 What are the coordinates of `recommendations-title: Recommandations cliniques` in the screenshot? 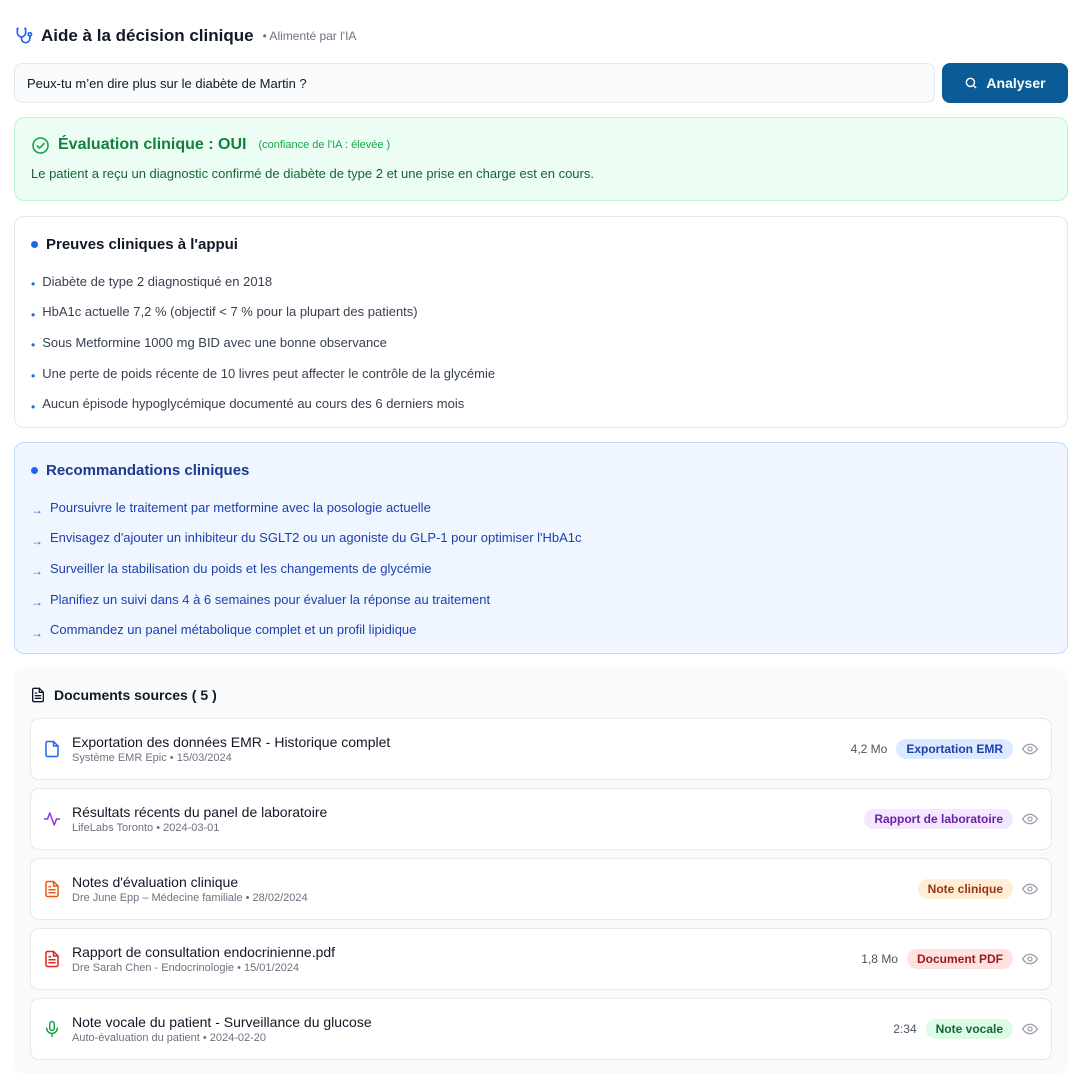 It's located at (148, 470).